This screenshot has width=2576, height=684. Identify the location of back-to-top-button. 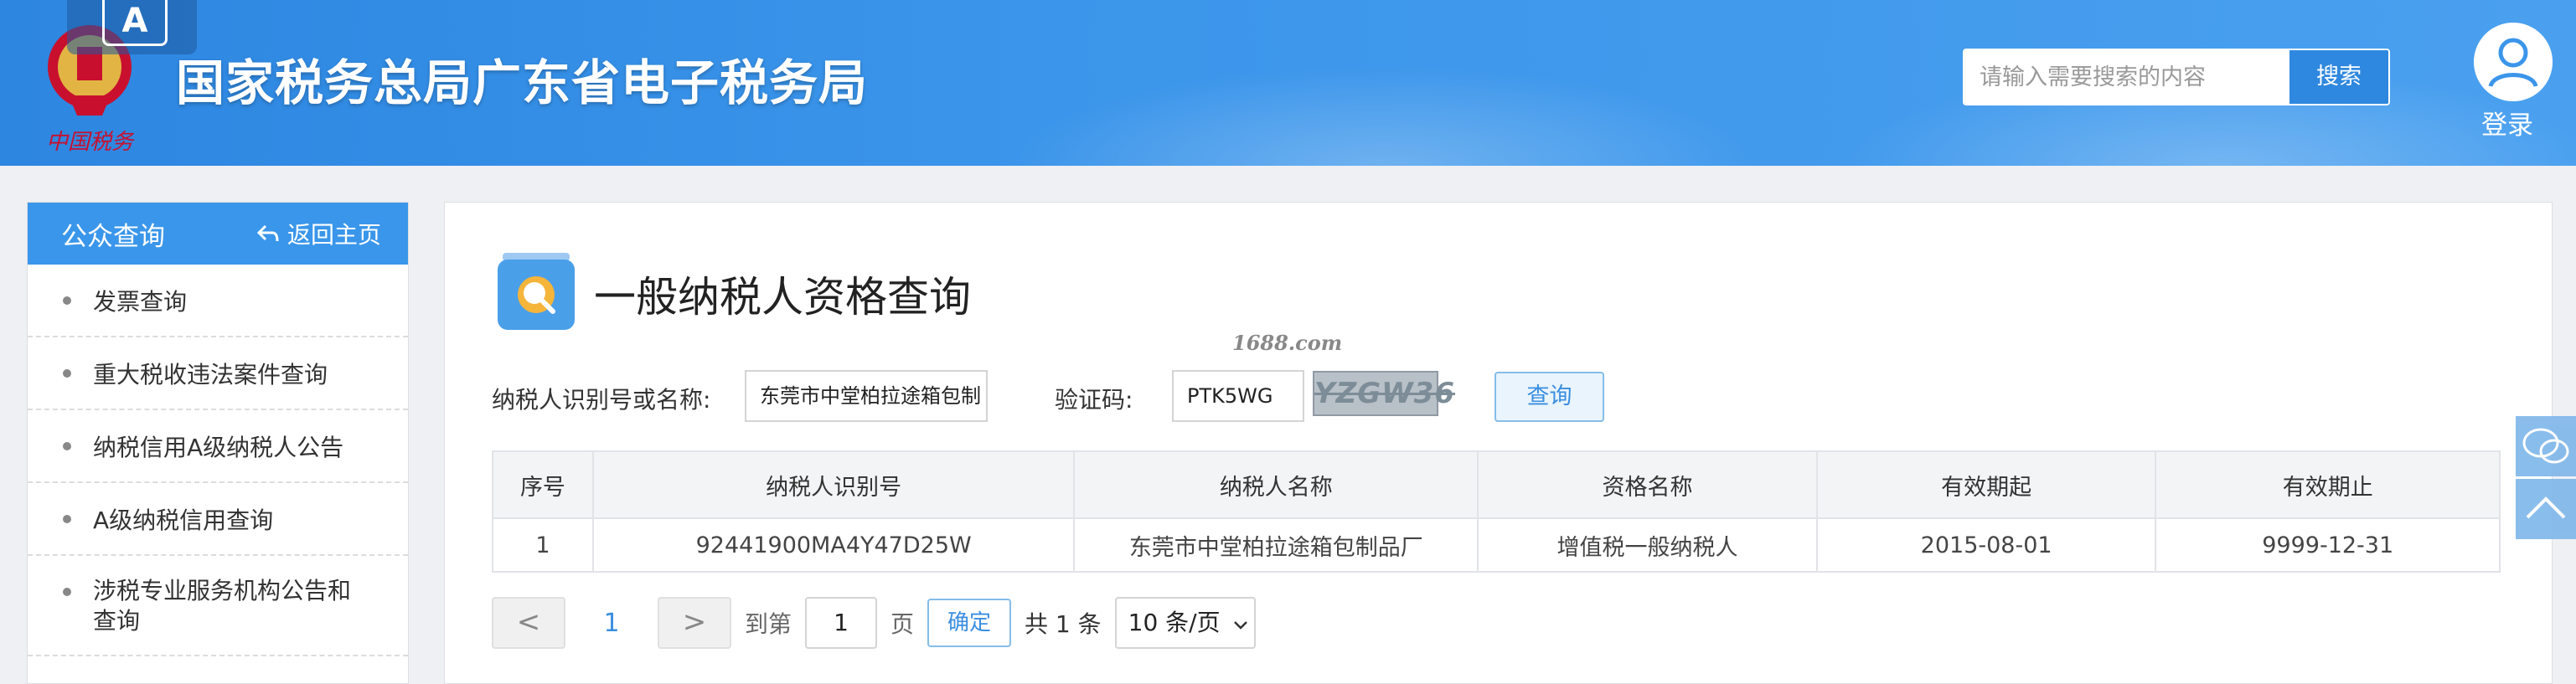
(2546, 509).